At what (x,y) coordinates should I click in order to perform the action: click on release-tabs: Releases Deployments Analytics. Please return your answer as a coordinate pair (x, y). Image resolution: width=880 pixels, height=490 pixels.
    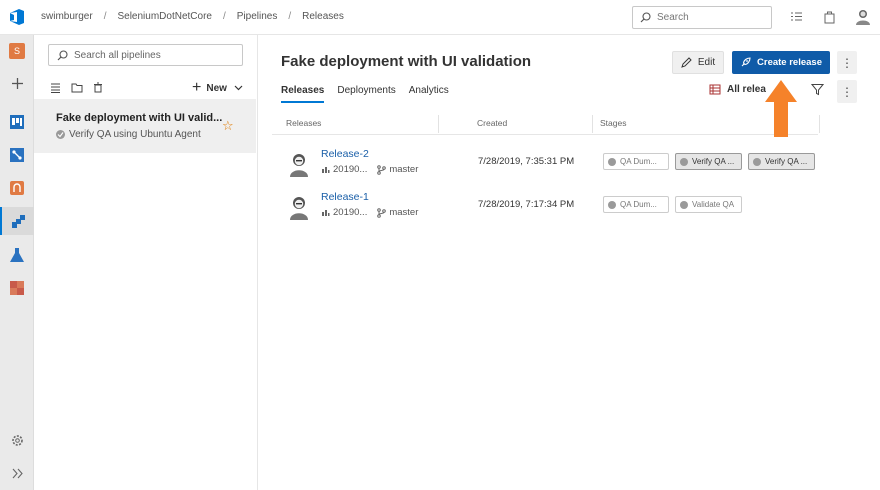
    Looking at the image, I should click on (371, 94).